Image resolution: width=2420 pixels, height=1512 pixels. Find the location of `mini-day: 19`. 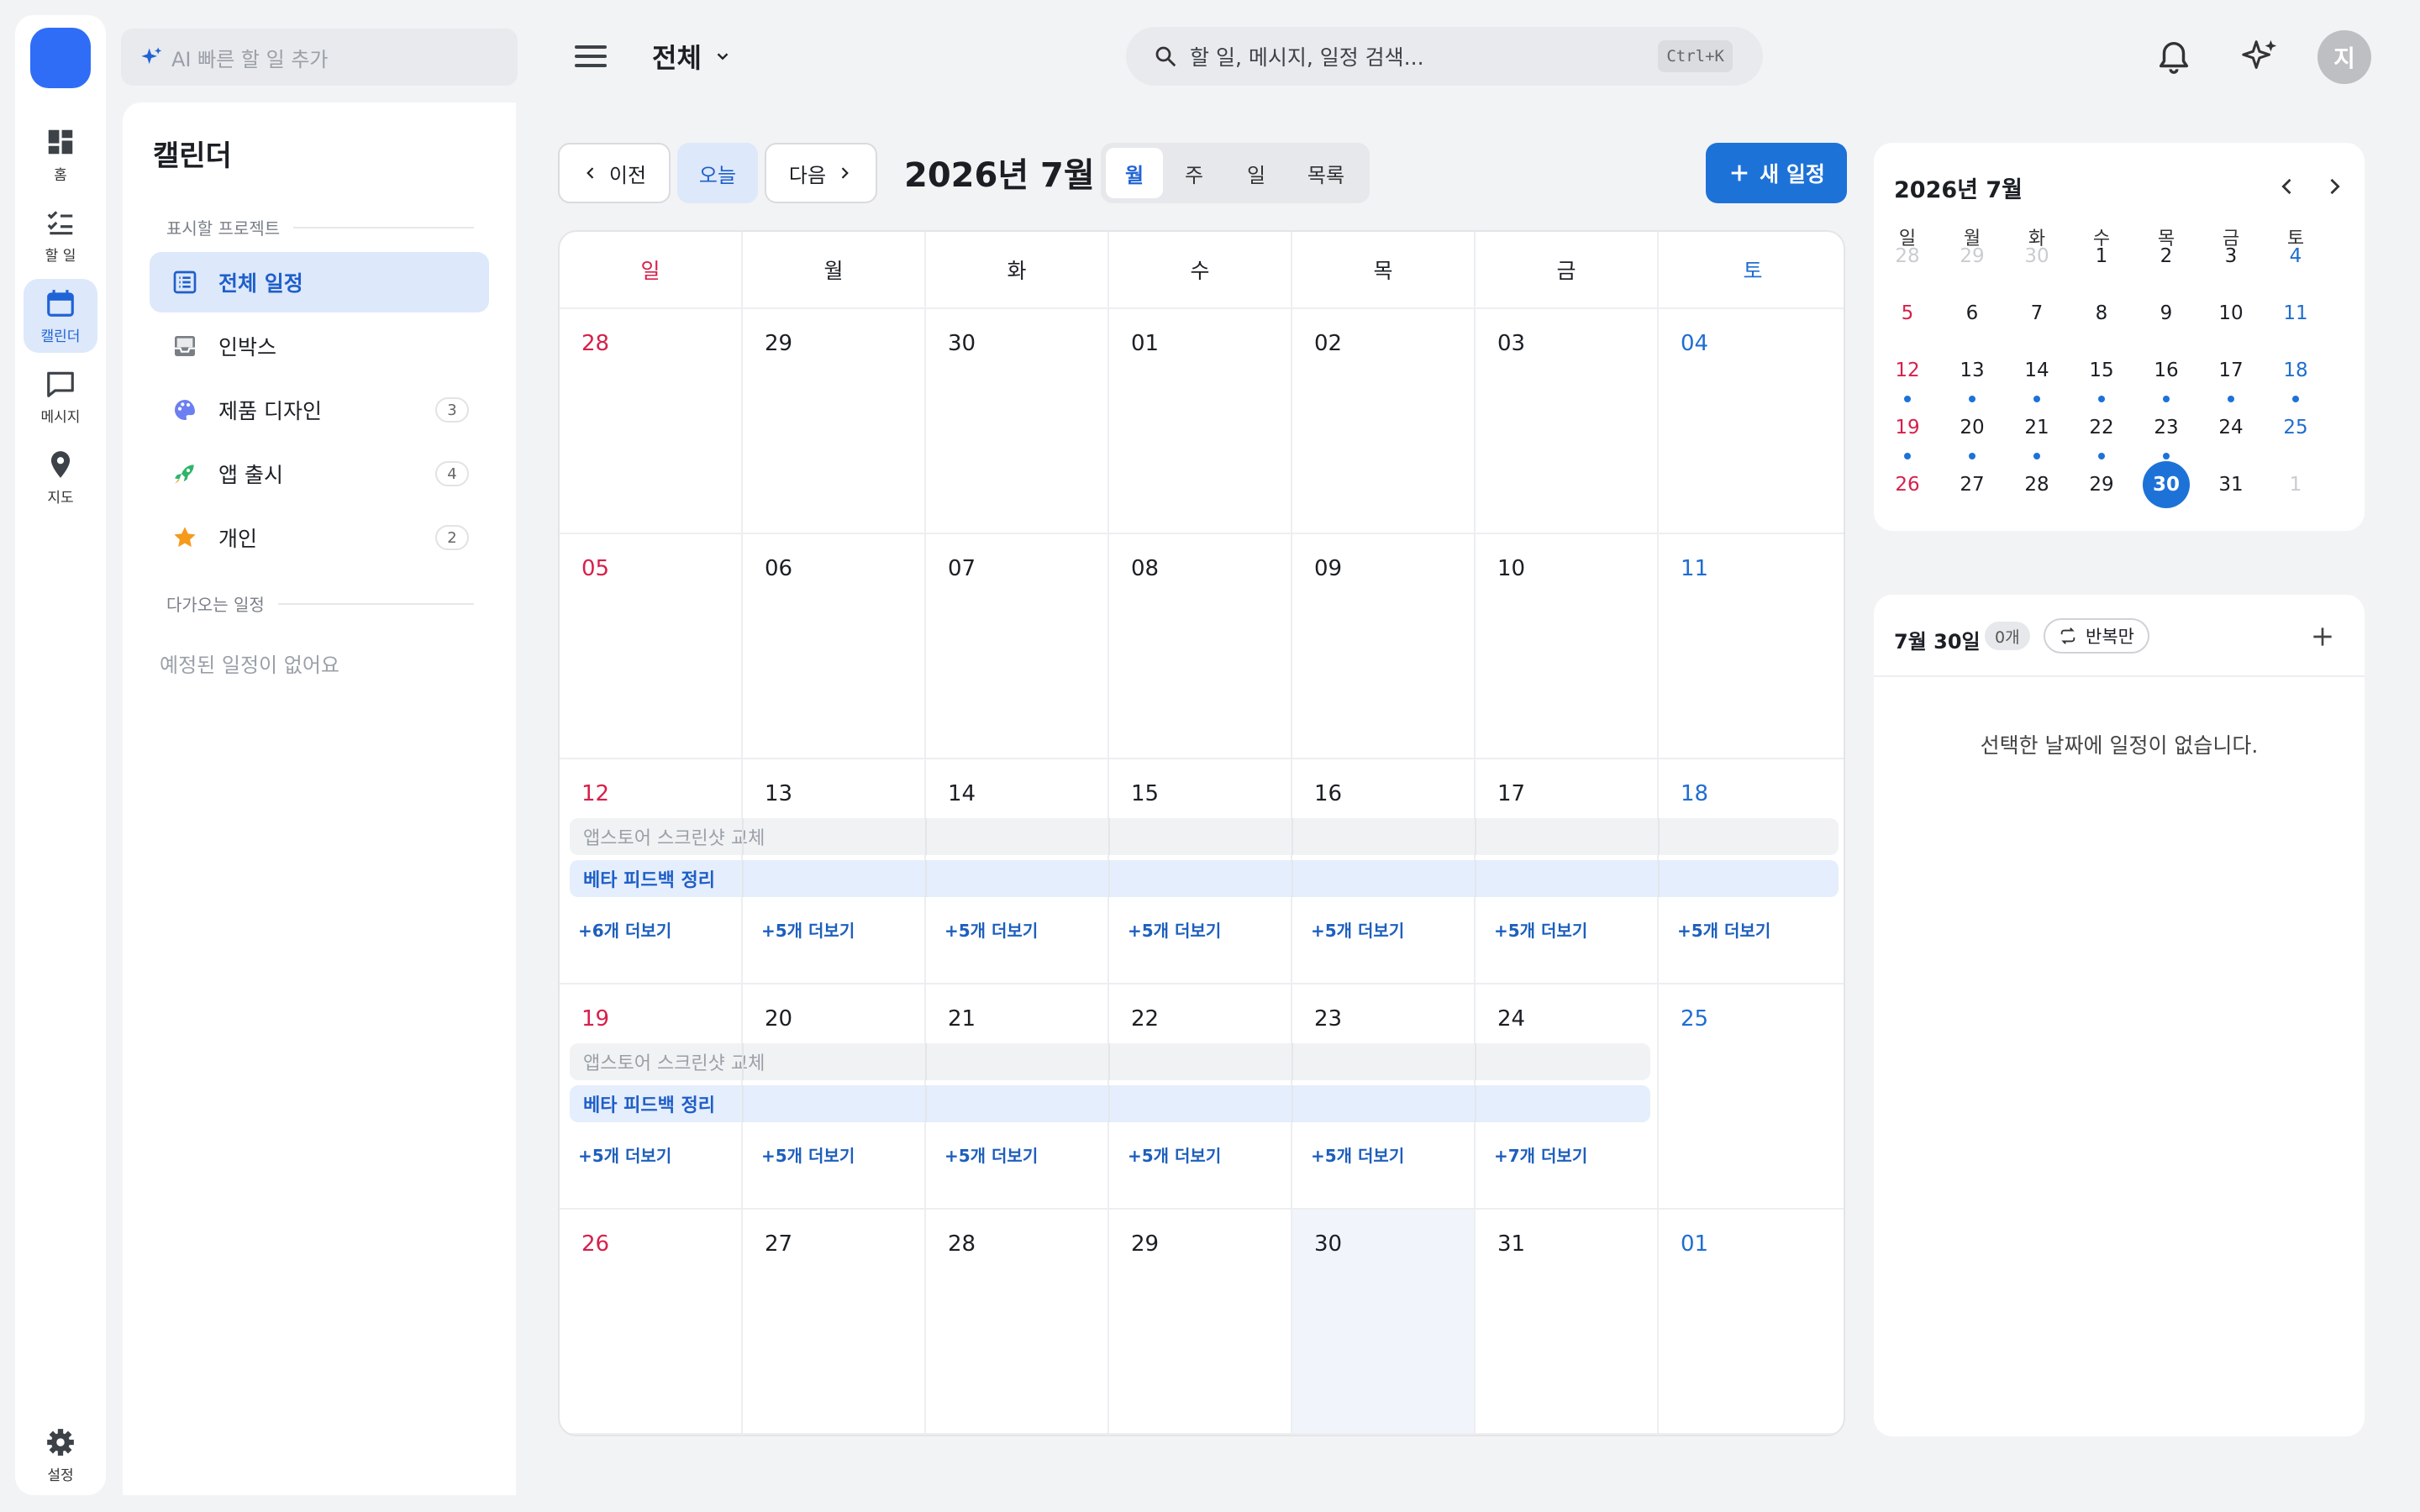

mini-day: 19 is located at coordinates (1908, 427).